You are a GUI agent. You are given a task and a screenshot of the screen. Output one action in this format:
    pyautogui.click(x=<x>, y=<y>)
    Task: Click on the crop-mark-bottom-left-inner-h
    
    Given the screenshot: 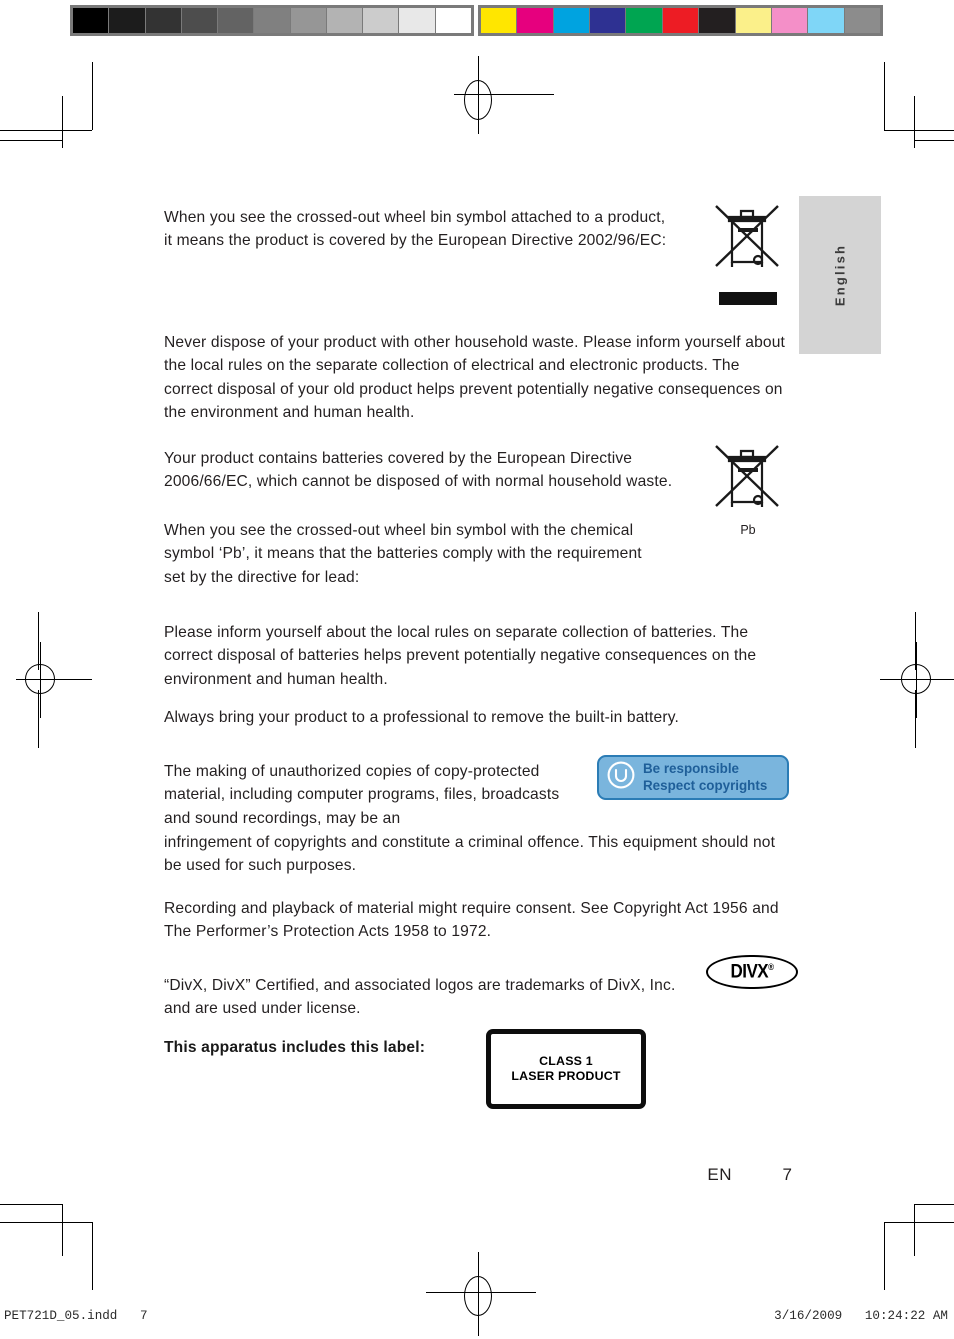 What is the action you would take?
    pyautogui.click(x=31, y=1204)
    